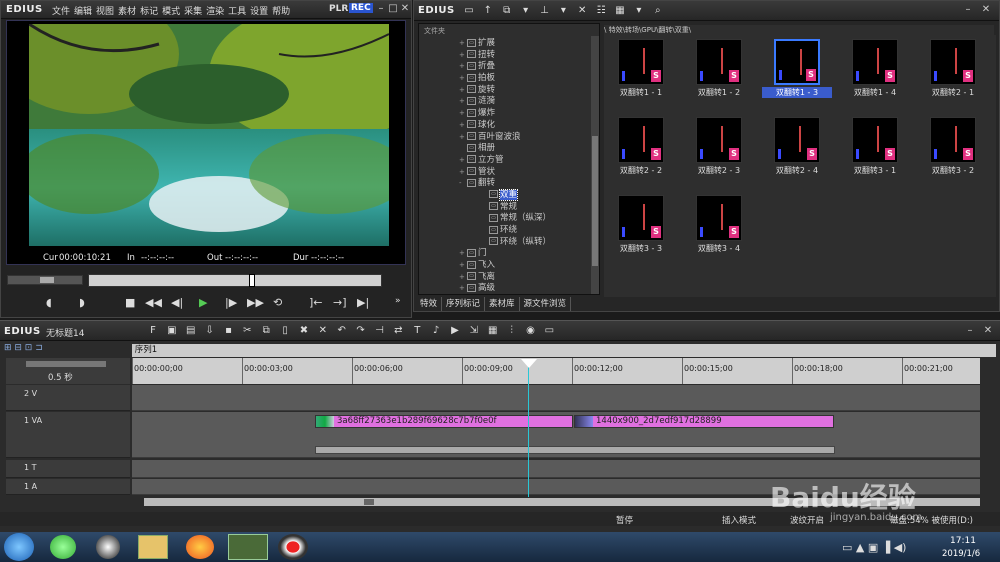  What do you see at coordinates (340, 302) in the screenshot?
I see `overwrite-icon: →]` at bounding box center [340, 302].